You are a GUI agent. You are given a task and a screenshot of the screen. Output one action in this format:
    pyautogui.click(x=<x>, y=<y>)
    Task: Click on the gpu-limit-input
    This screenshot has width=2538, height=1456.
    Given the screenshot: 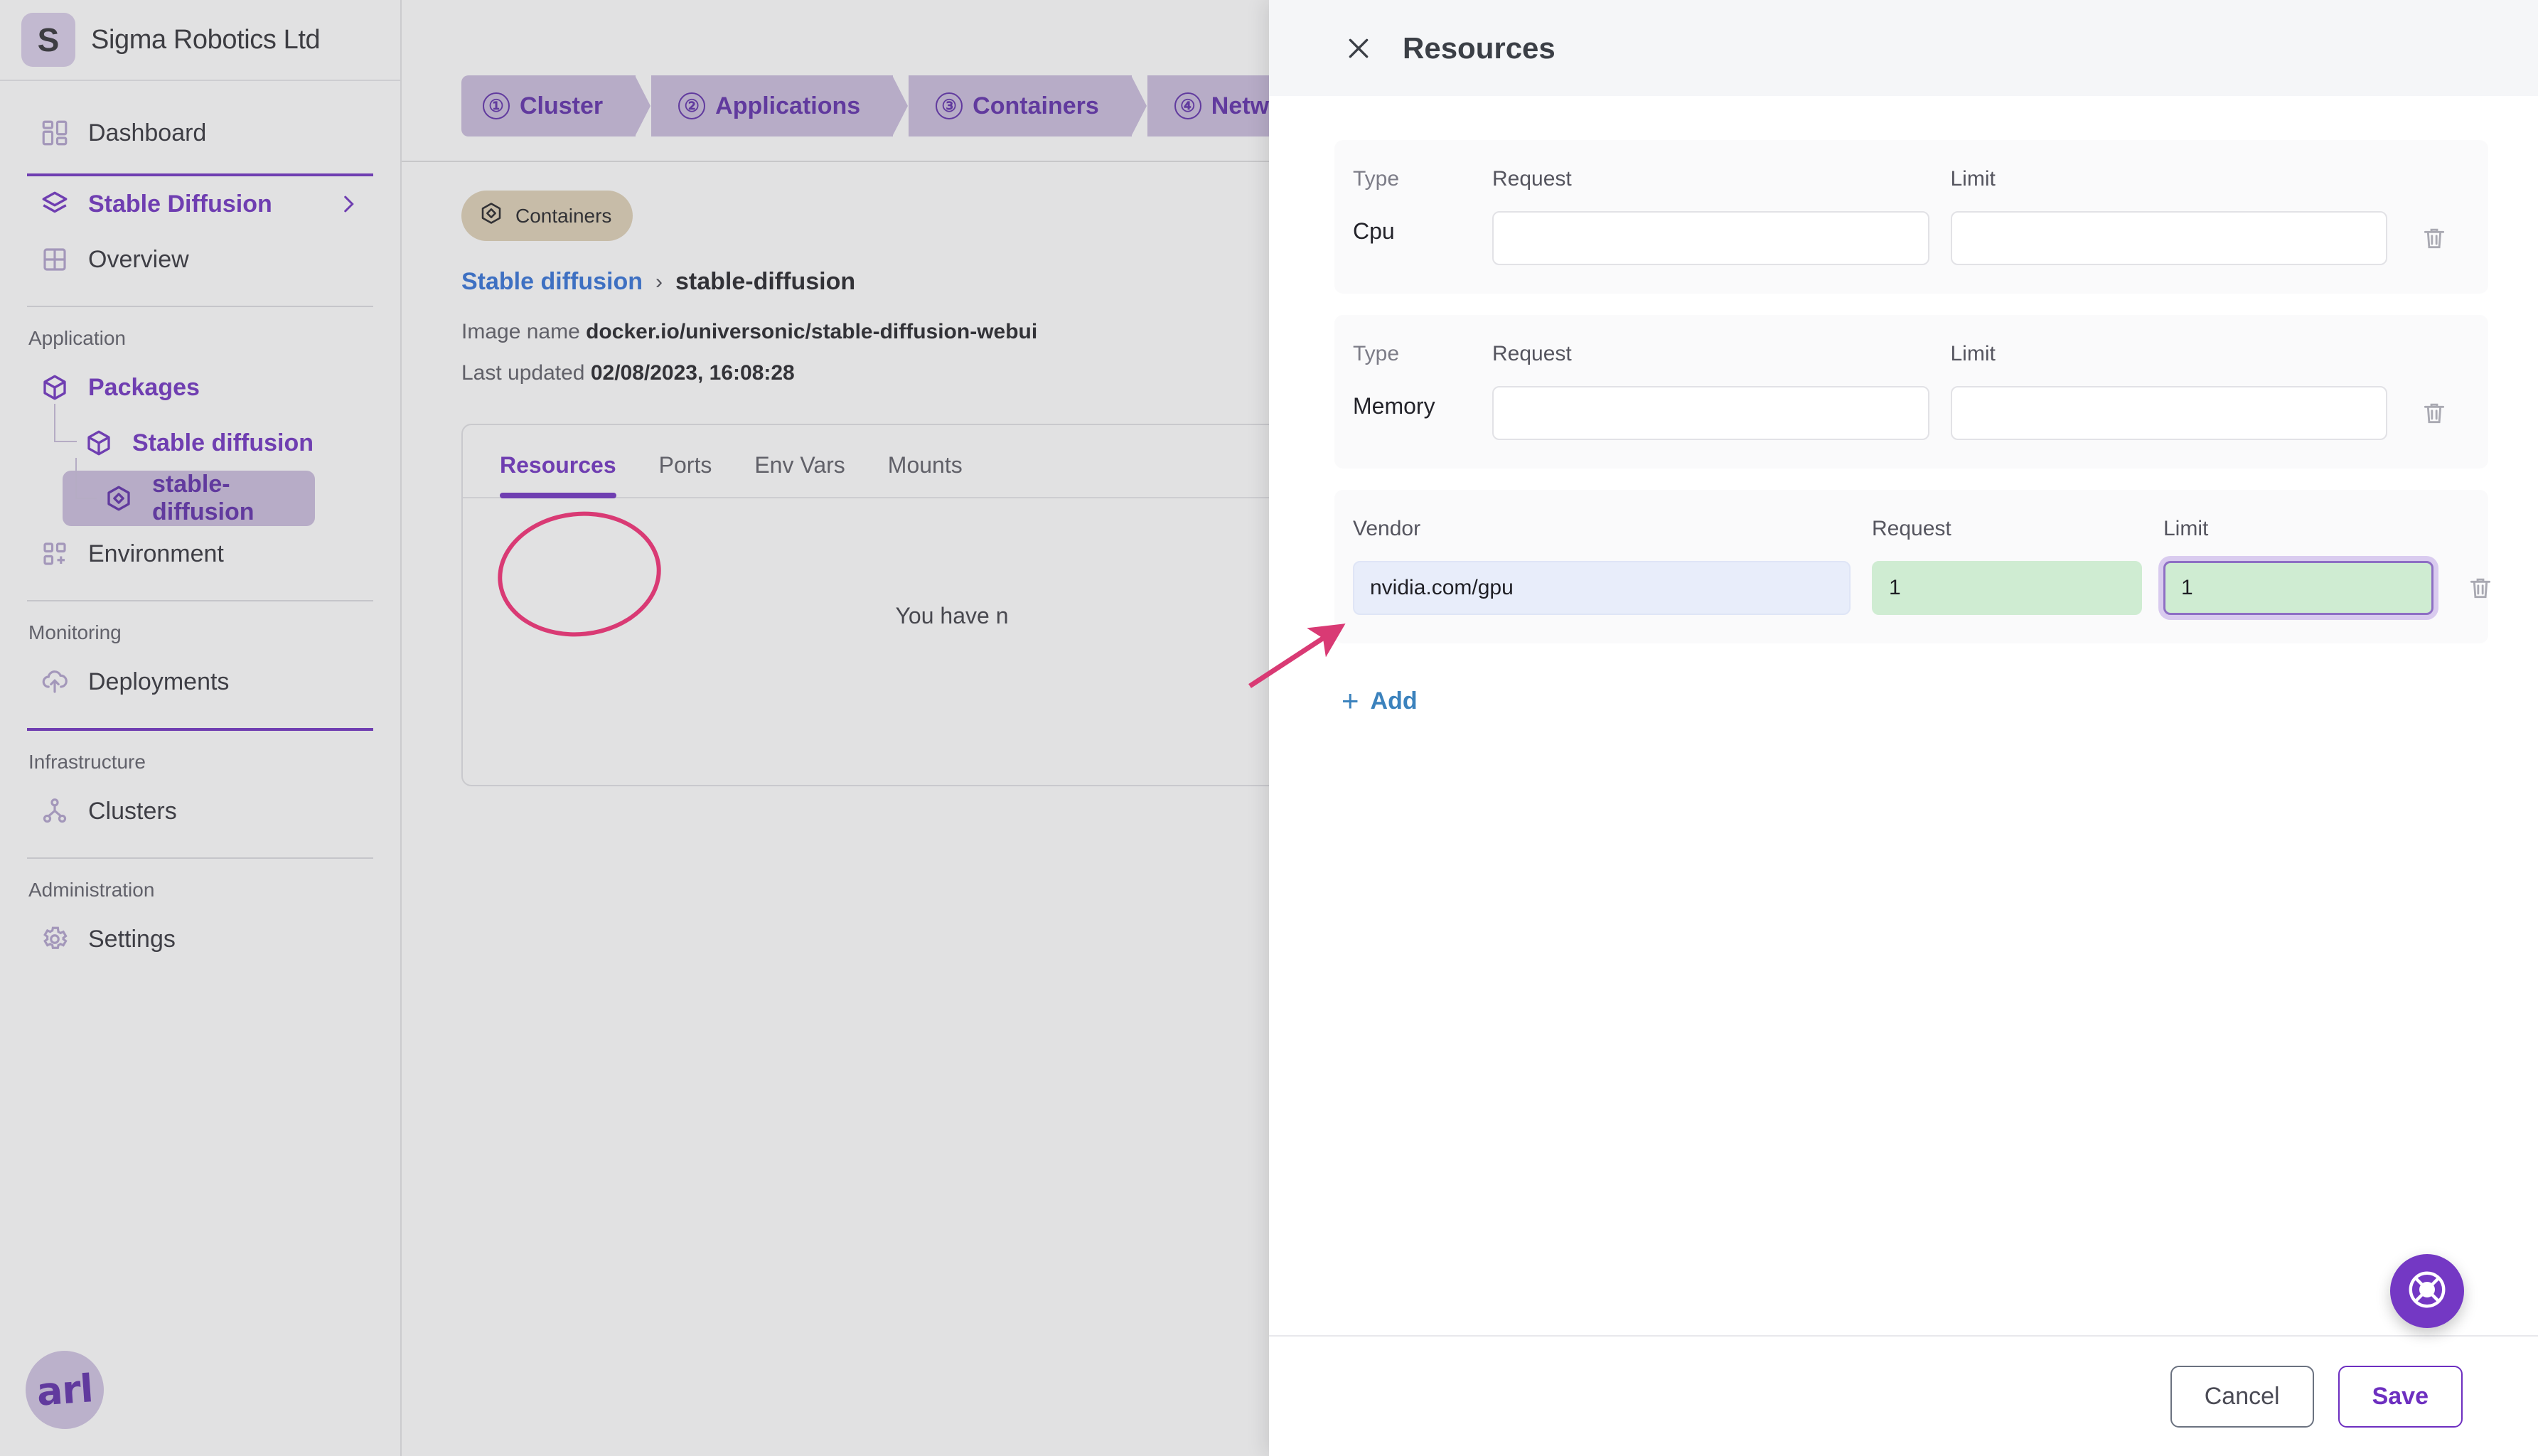 What is the action you would take?
    pyautogui.click(x=2298, y=588)
    